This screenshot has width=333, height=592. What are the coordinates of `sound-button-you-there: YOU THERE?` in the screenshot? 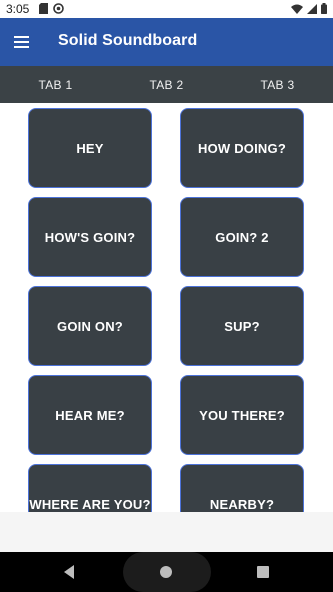 It's located at (242, 415).